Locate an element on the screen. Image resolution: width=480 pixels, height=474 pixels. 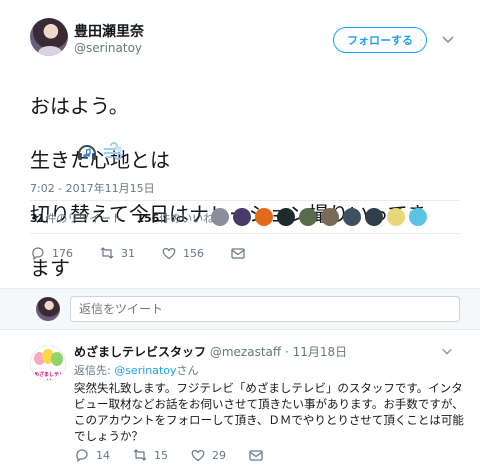
like-stat: 156件のいいね is located at coordinates (175, 218).